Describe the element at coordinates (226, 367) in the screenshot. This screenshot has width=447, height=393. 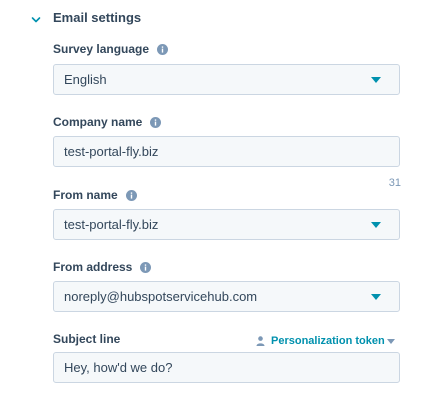
I see `subject-line-input: Hey, how'd we do?` at that location.